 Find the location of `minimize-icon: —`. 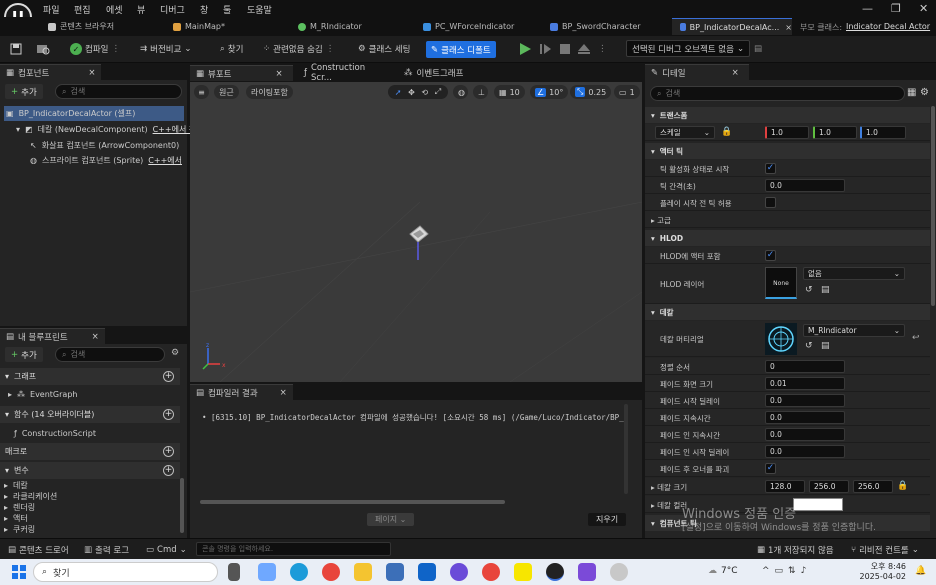

minimize-icon: — is located at coordinates (867, 8).